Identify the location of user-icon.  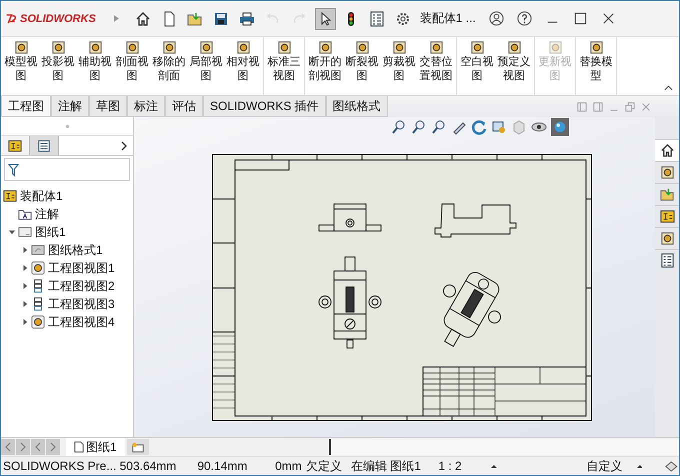
(496, 18).